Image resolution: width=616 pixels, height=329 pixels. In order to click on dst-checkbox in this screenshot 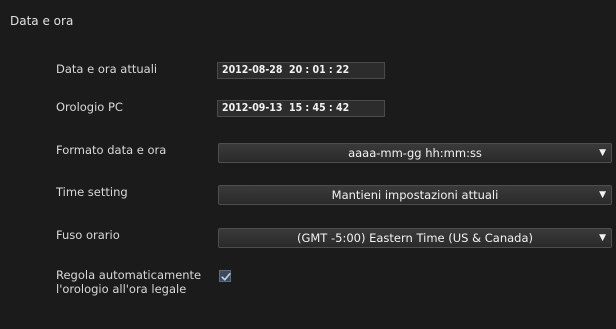, I will do `click(225, 276)`.